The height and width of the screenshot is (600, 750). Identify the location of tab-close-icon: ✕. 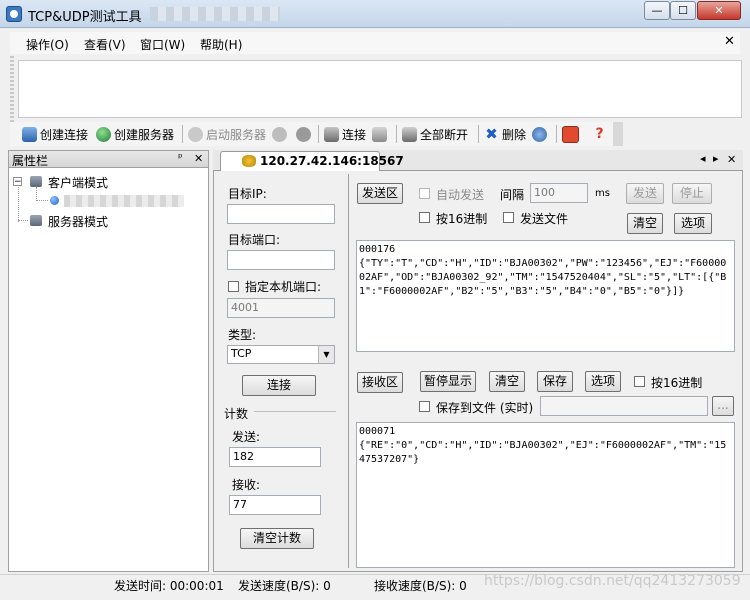
(731, 159).